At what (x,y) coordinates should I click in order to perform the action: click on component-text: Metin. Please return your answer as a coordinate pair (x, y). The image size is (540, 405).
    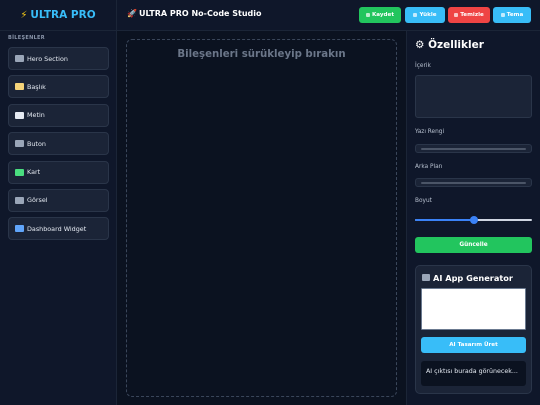
    Looking at the image, I should click on (58, 115).